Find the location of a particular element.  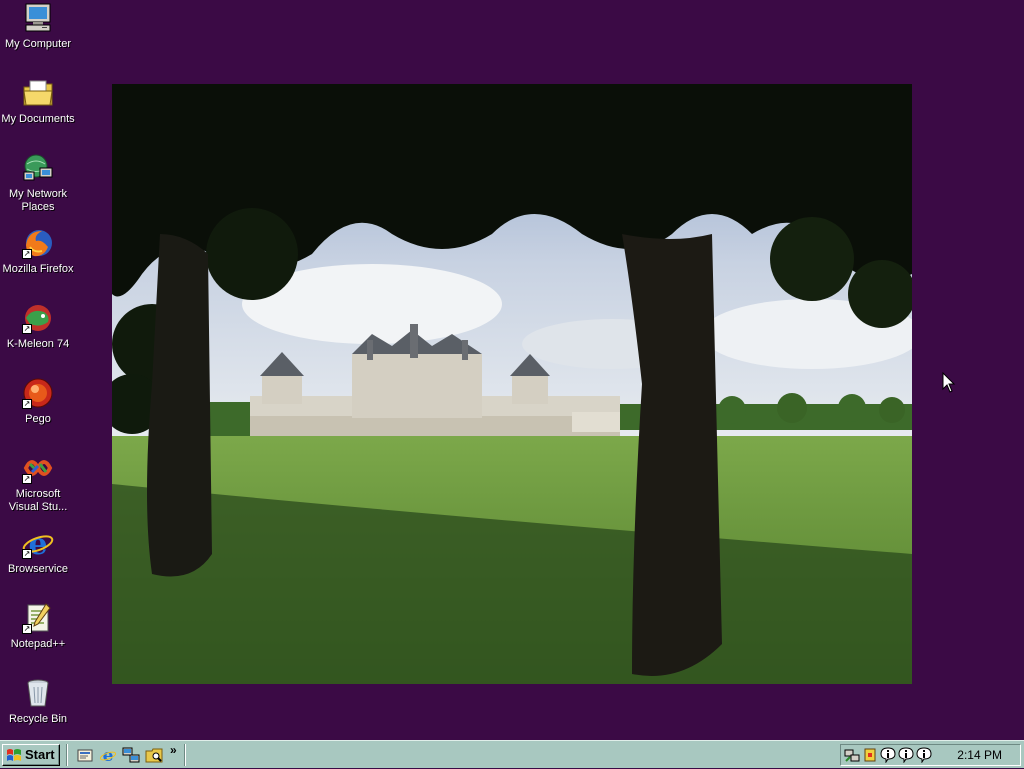

folder-search-icon is located at coordinates (154, 755).